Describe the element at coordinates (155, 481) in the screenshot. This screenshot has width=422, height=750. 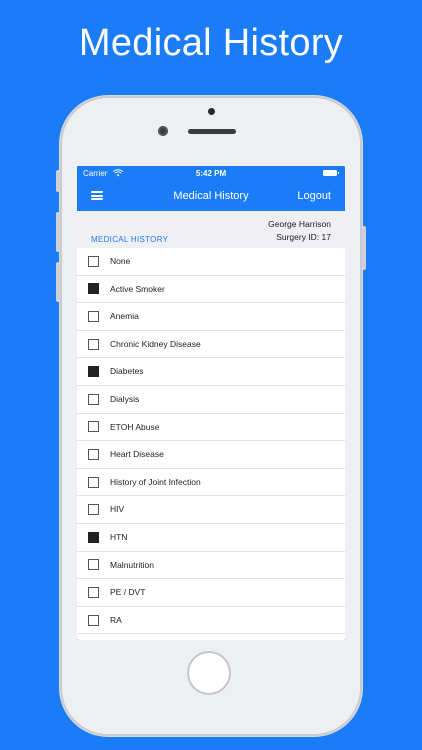
I see `condition-label: History of Joint Infection` at that location.